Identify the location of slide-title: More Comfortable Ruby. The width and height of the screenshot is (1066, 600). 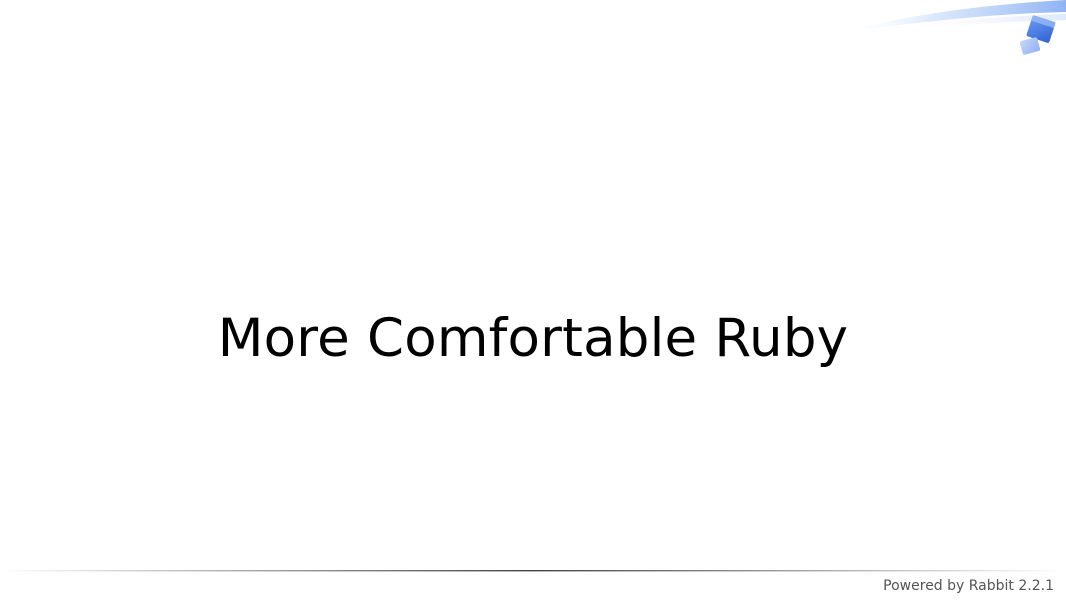
(533, 338).